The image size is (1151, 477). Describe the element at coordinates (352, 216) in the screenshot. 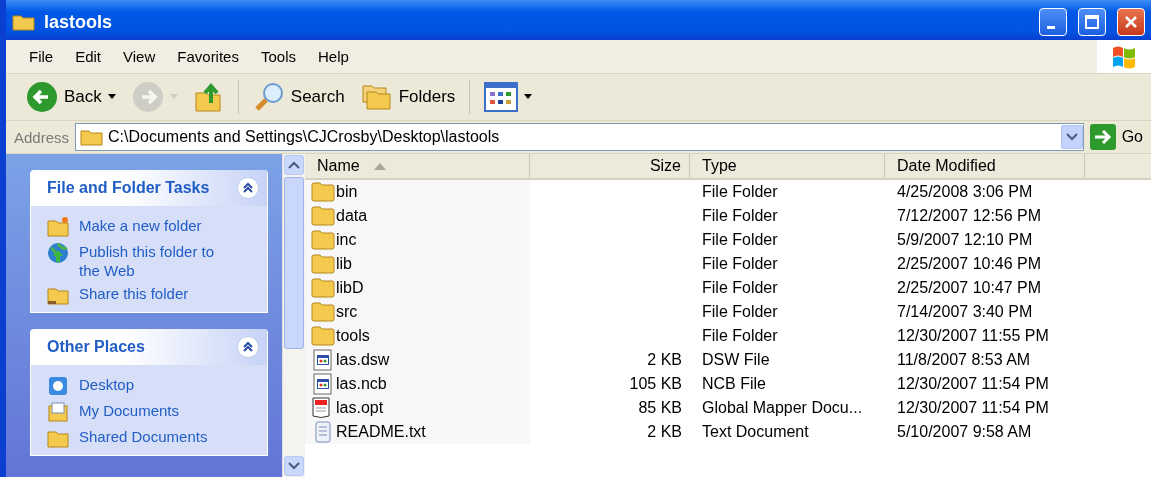

I see `file-name: data` at that location.